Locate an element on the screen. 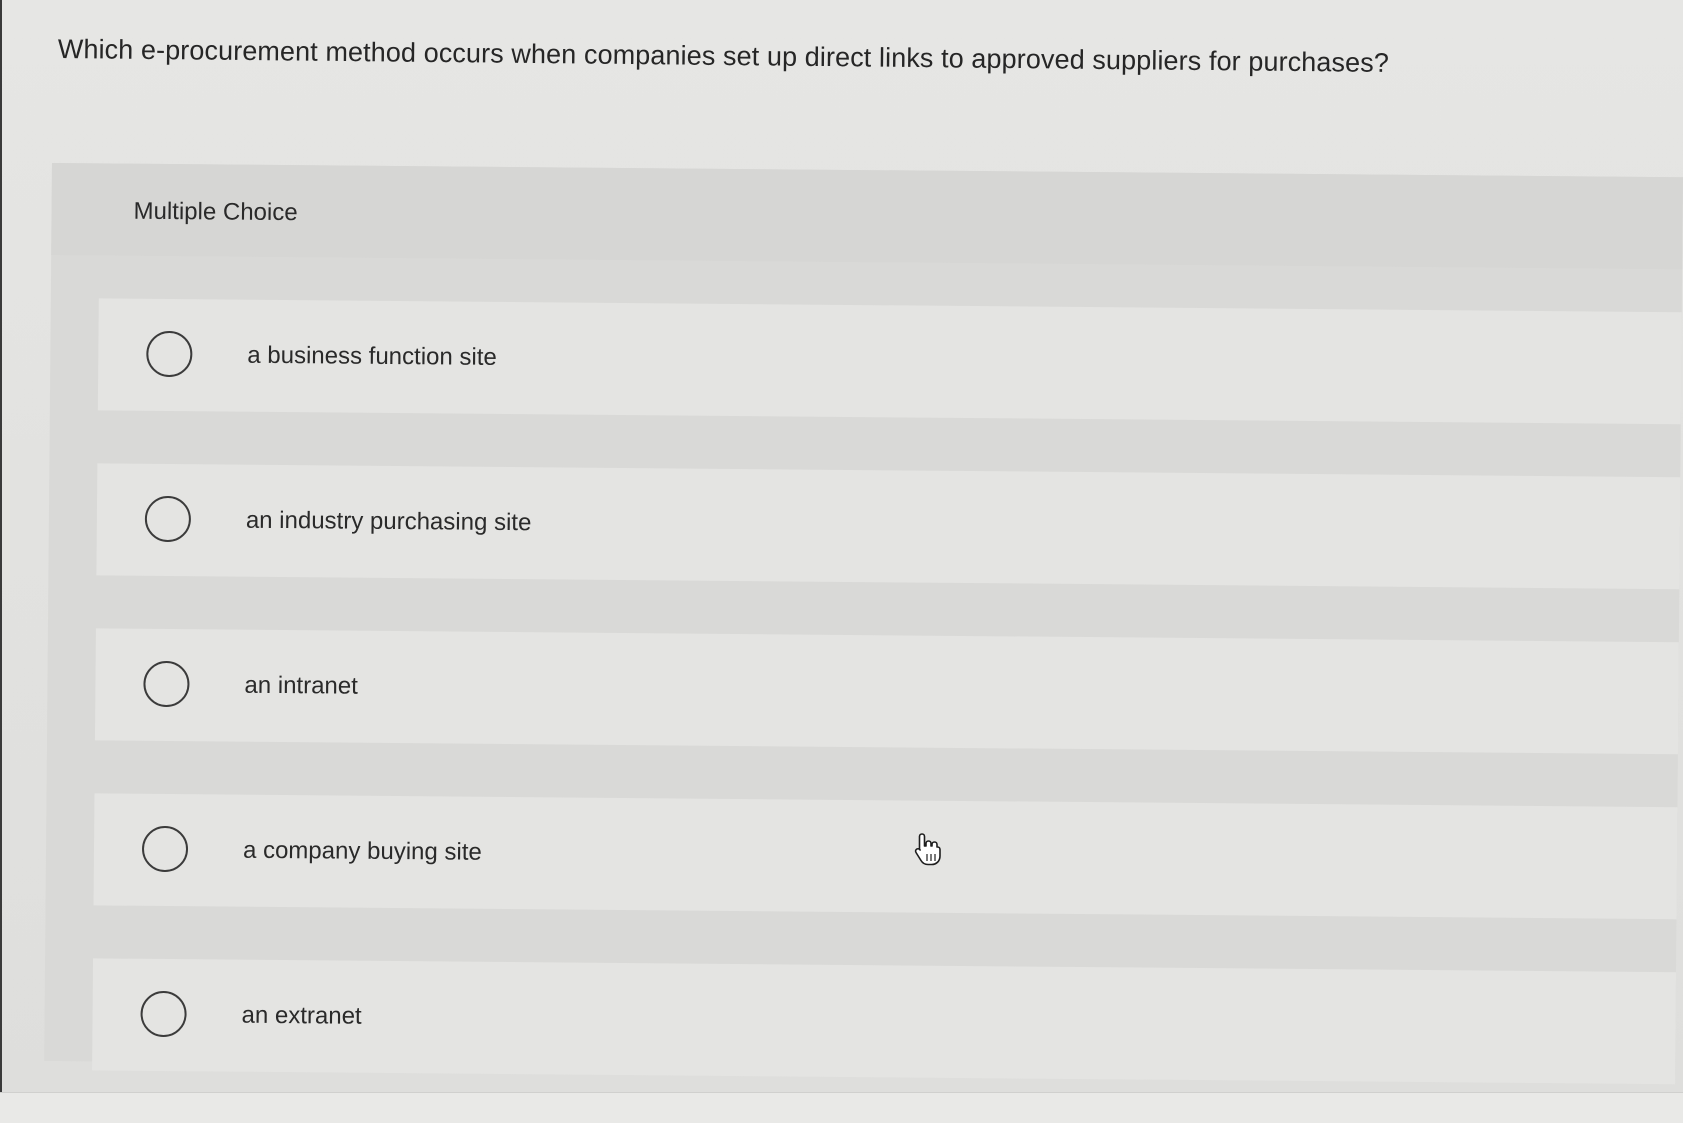 The width and height of the screenshot is (1683, 1123). option-label: an intranet is located at coordinates (301, 686).